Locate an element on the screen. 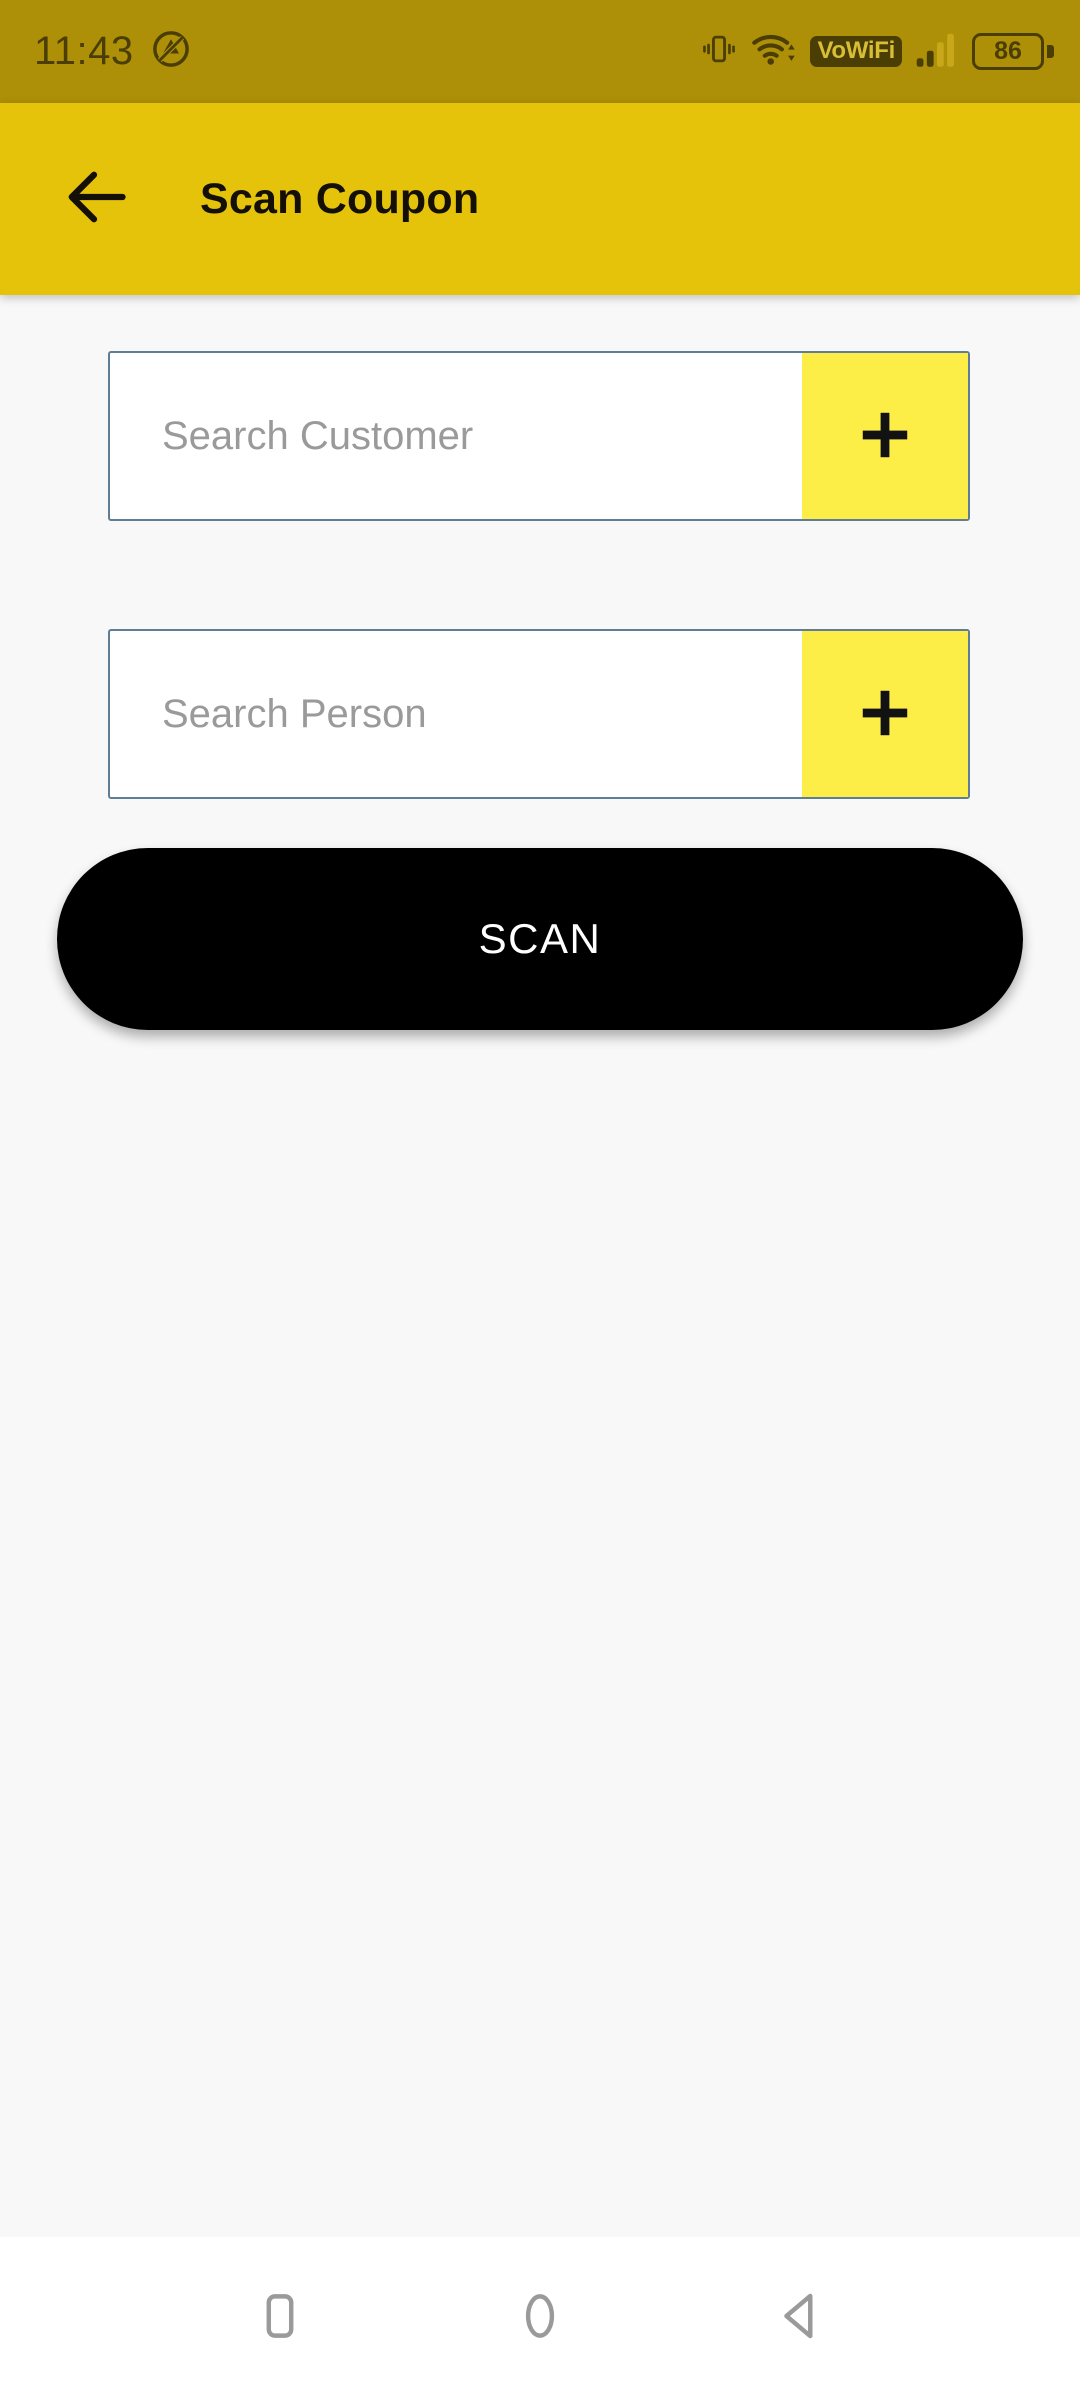  wifi-icon is located at coordinates (774, 51).